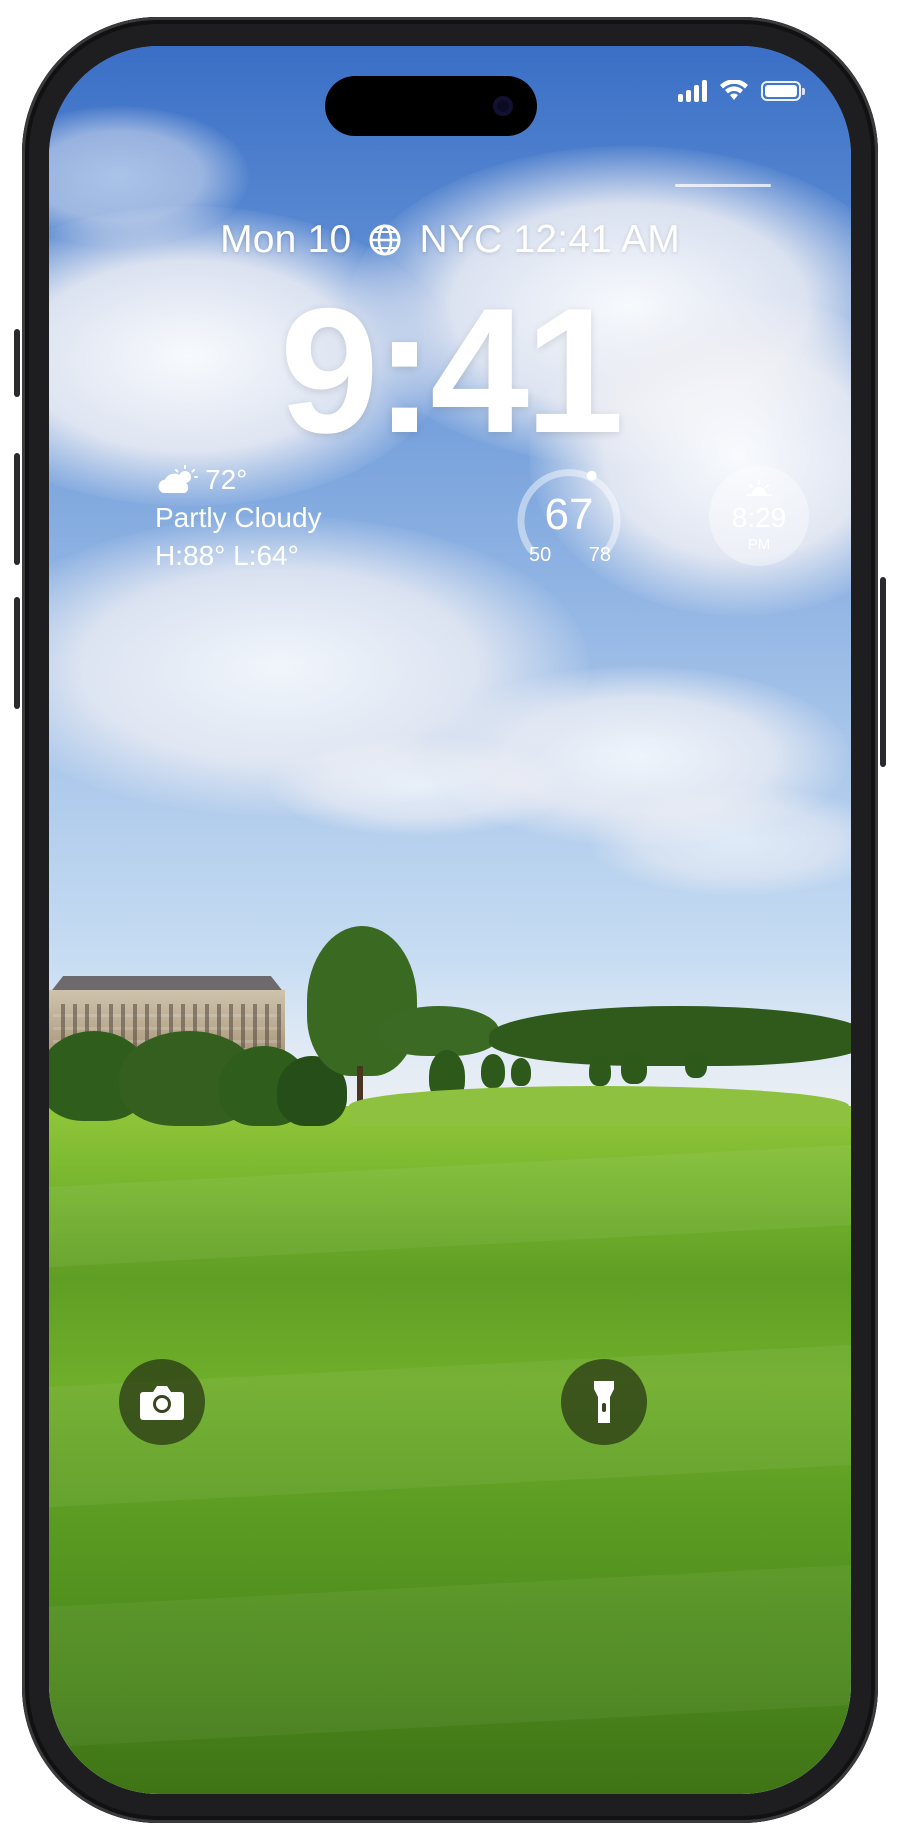 The image size is (900, 1840). What do you see at coordinates (226, 479) in the screenshot?
I see `weather-temperature: 72°` at bounding box center [226, 479].